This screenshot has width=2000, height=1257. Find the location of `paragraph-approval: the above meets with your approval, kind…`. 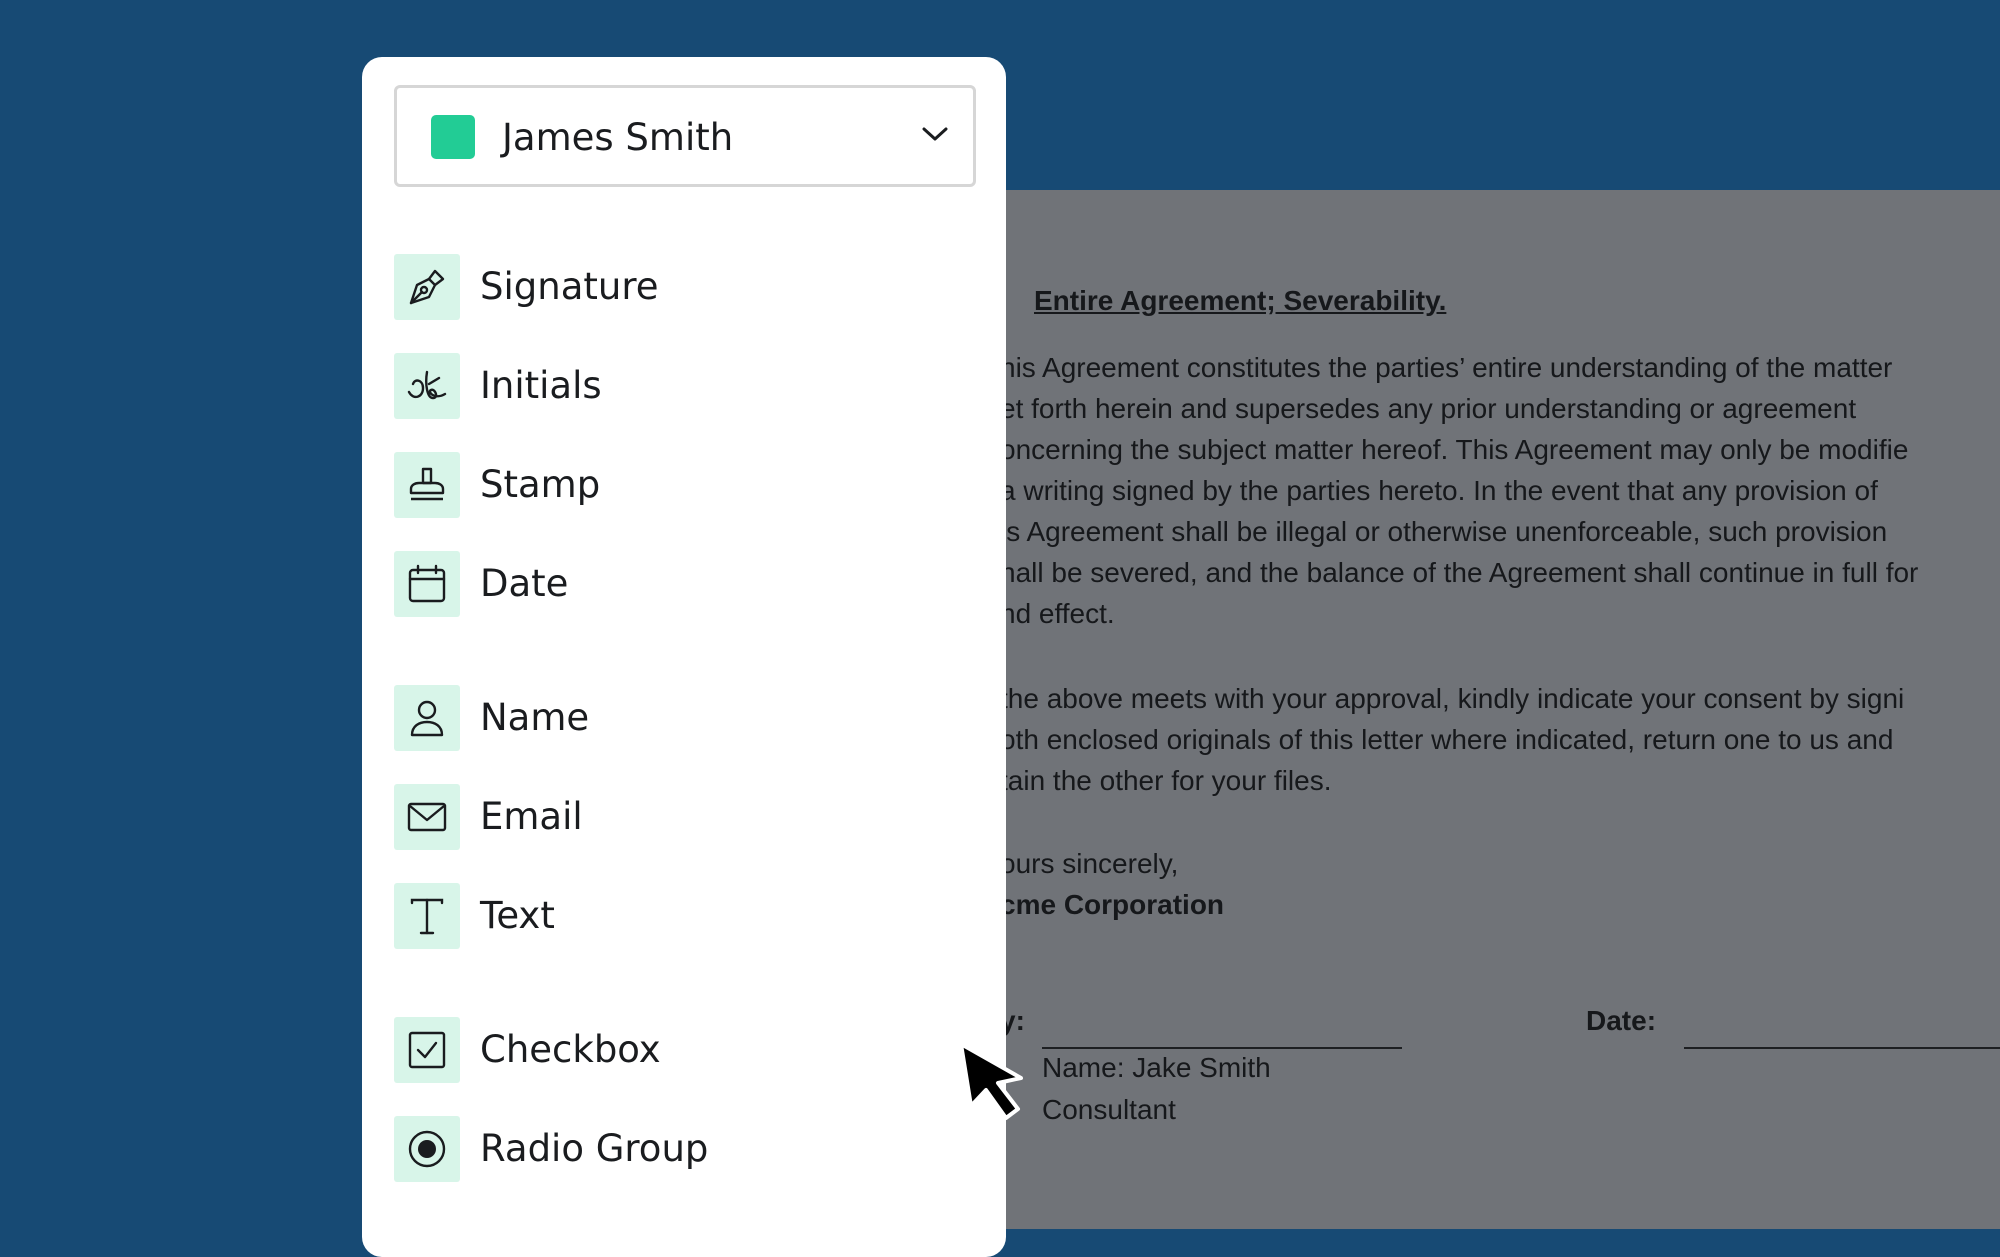

paragraph-approval: the above meets with your approval, kind… is located at coordinates (1500, 739).